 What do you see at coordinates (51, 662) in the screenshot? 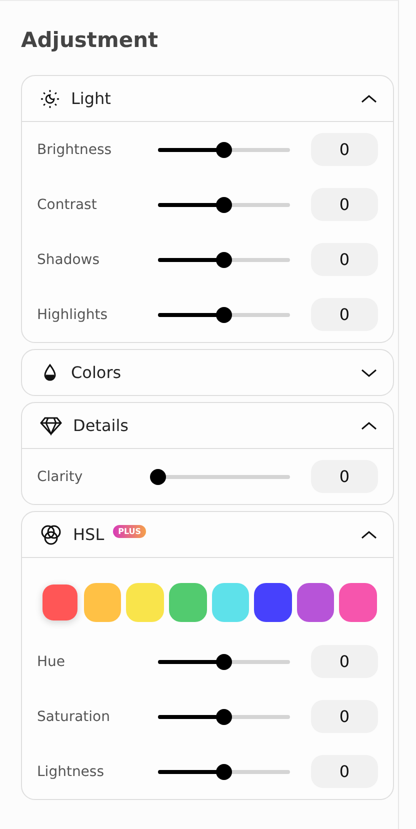
I see `slider-label: Hue` at bounding box center [51, 662].